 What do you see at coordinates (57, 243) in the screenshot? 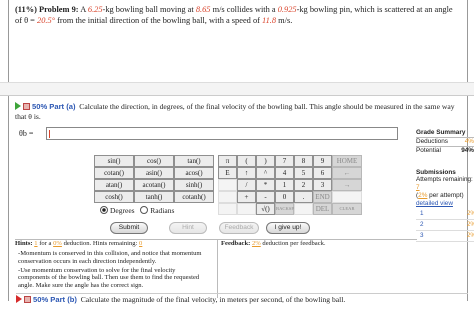
I see `hint-deduction-pct: 0%` at bounding box center [57, 243].